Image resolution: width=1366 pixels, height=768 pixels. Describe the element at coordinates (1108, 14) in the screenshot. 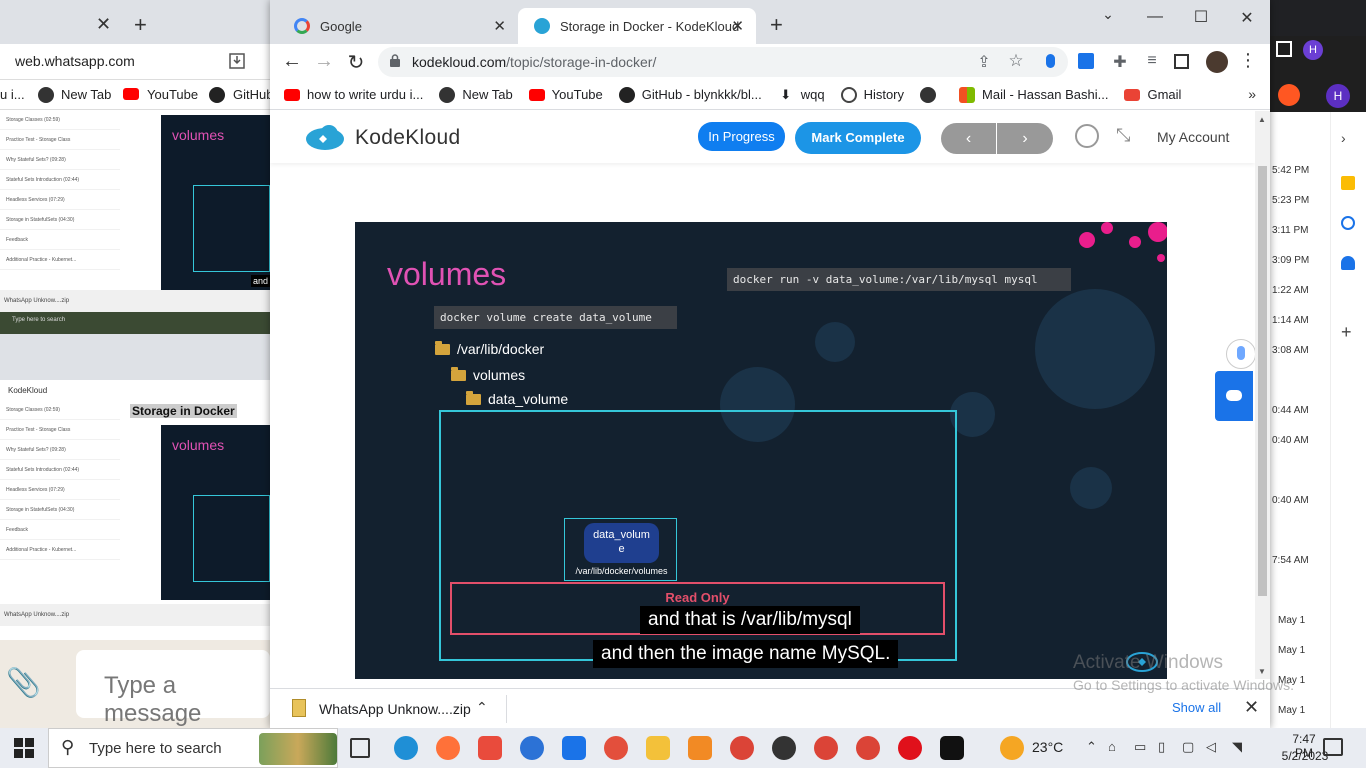

I see `tab-search-icon: ⌄` at that location.